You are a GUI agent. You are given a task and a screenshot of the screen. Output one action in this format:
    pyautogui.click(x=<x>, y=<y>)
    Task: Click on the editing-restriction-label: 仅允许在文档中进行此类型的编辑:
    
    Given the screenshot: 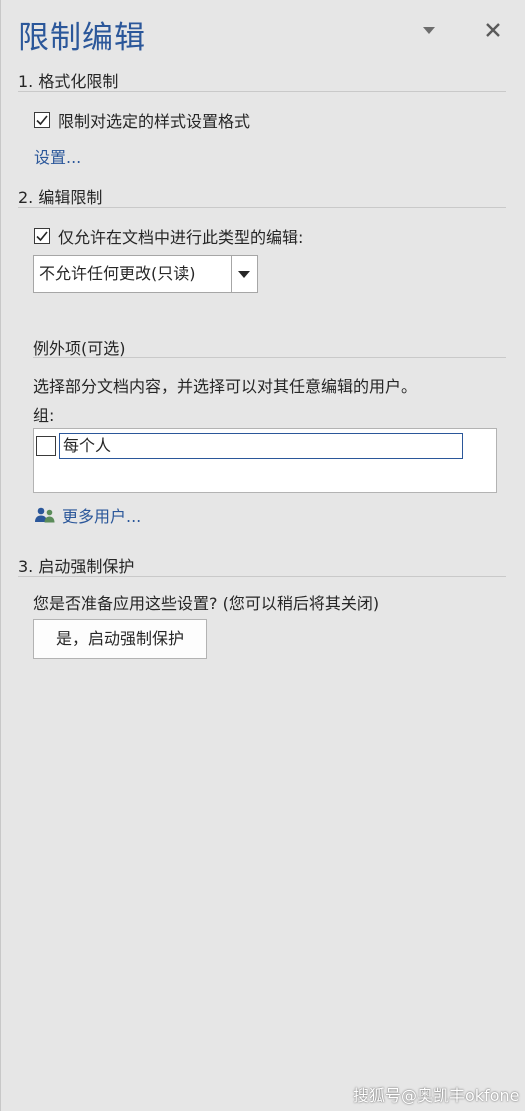 What is the action you would take?
    pyautogui.click(x=181, y=237)
    